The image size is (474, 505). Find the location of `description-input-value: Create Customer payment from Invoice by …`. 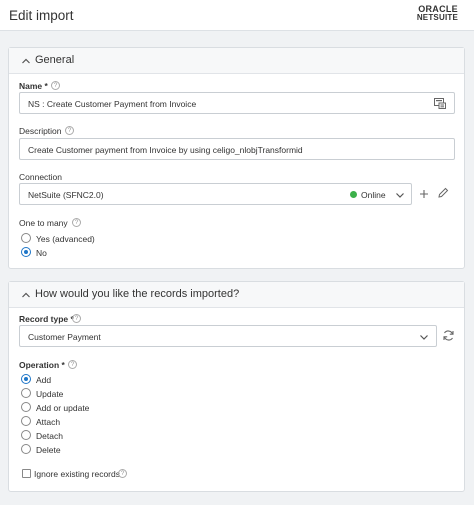

description-input-value: Create Customer payment from Invoice by … is located at coordinates (165, 150).